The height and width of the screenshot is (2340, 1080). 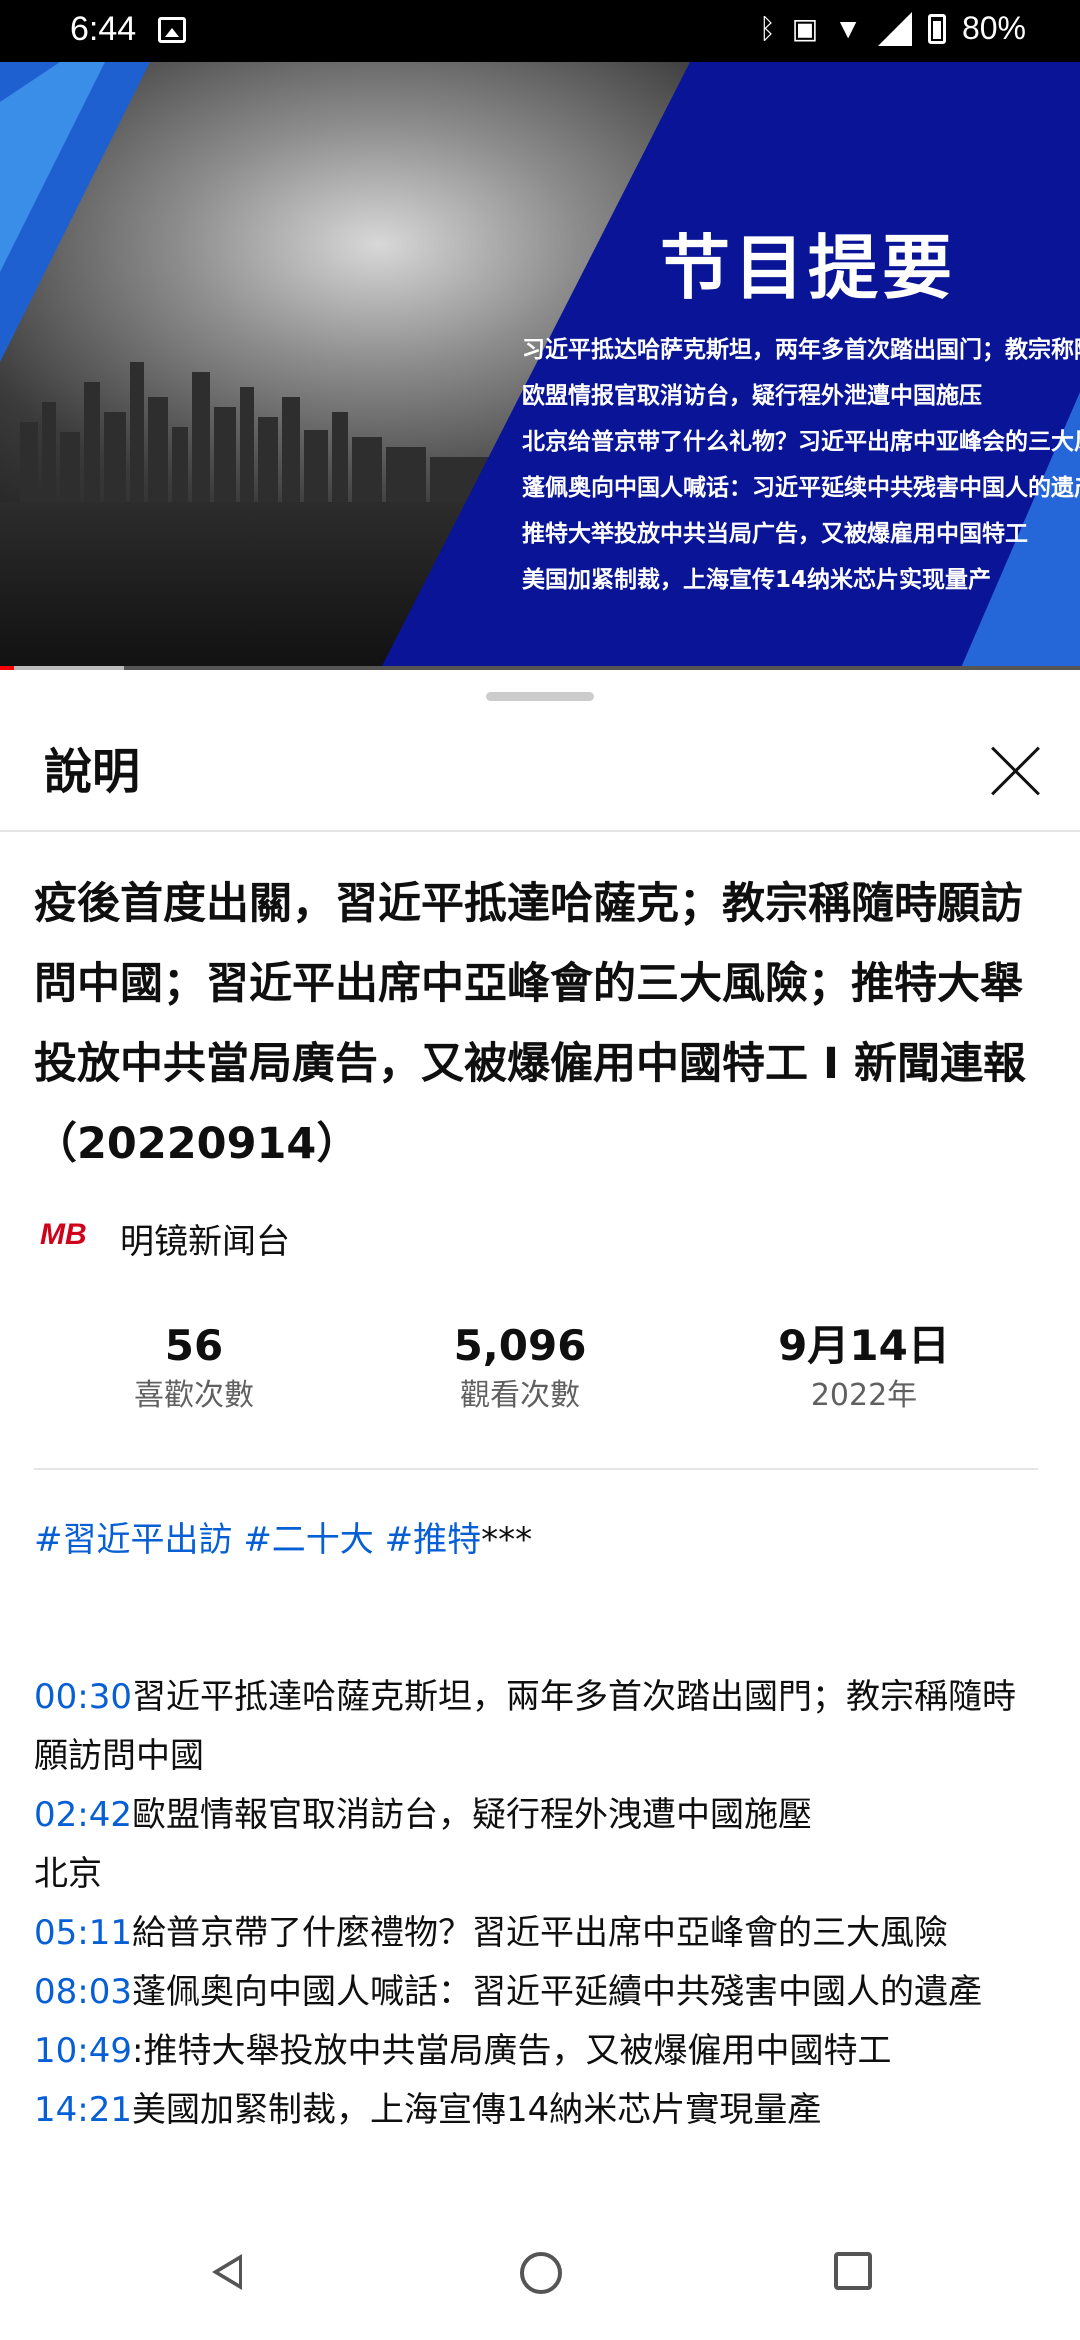 I want to click on battery-percent: 80%, so click(x=993, y=28).